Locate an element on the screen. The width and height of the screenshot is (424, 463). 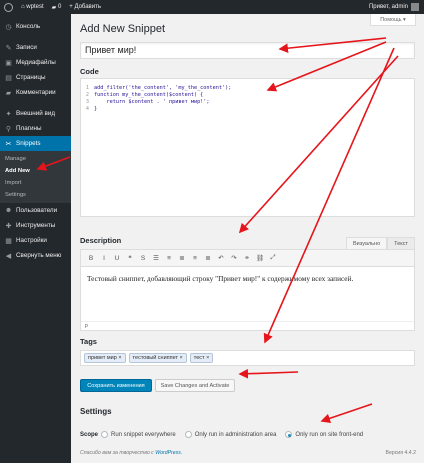
line-number: 4 is located at coordinates (87, 109).